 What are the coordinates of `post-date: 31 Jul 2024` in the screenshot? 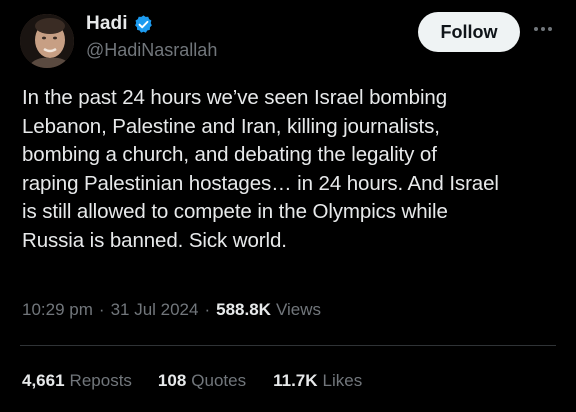 It's located at (155, 310).